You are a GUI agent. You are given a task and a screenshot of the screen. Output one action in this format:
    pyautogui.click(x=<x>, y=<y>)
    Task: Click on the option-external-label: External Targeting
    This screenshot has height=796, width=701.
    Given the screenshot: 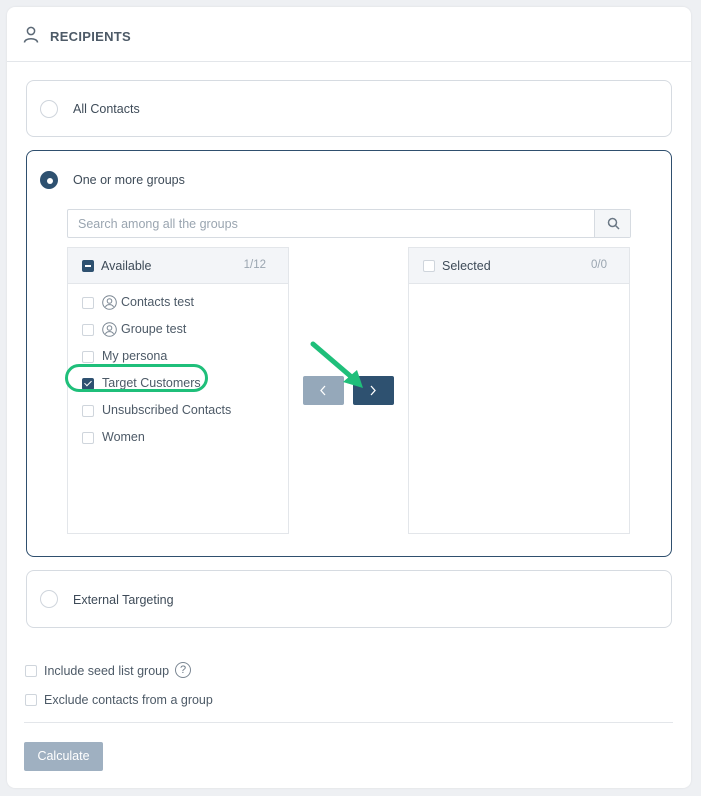 What is the action you would take?
    pyautogui.click(x=123, y=600)
    